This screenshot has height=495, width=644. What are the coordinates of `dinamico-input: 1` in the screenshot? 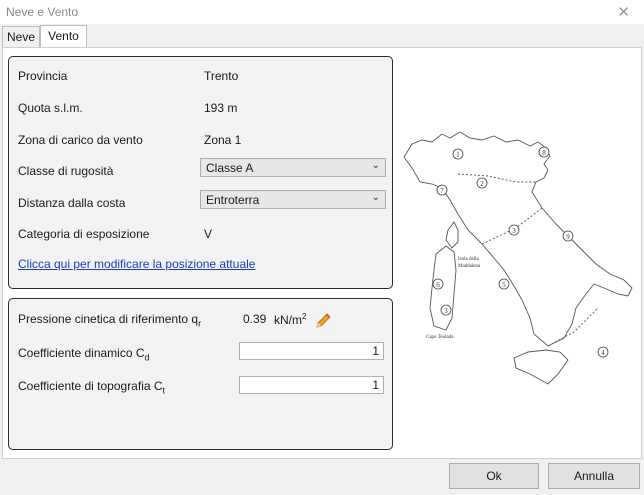 It's located at (311, 351).